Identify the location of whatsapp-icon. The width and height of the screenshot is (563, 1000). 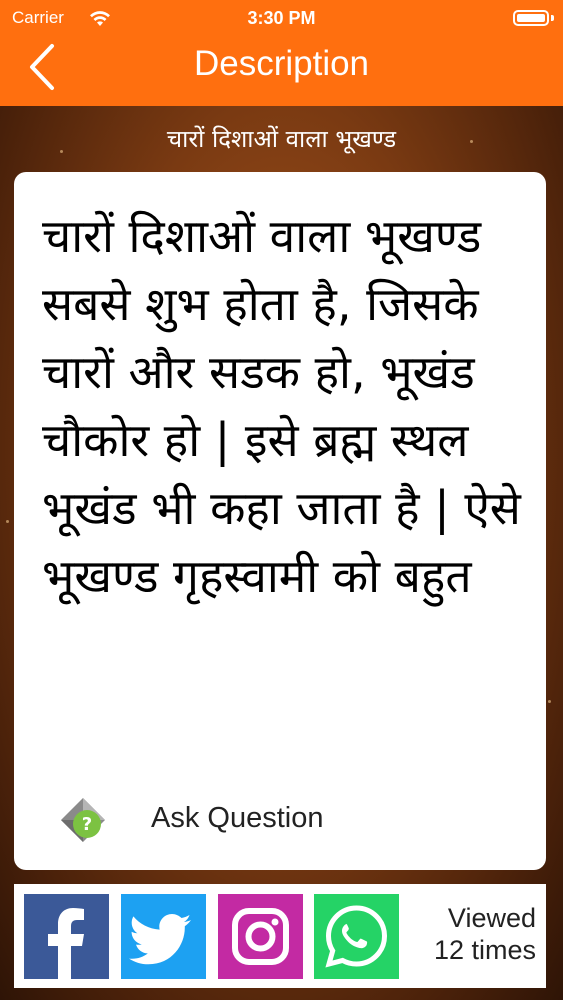
(356, 936).